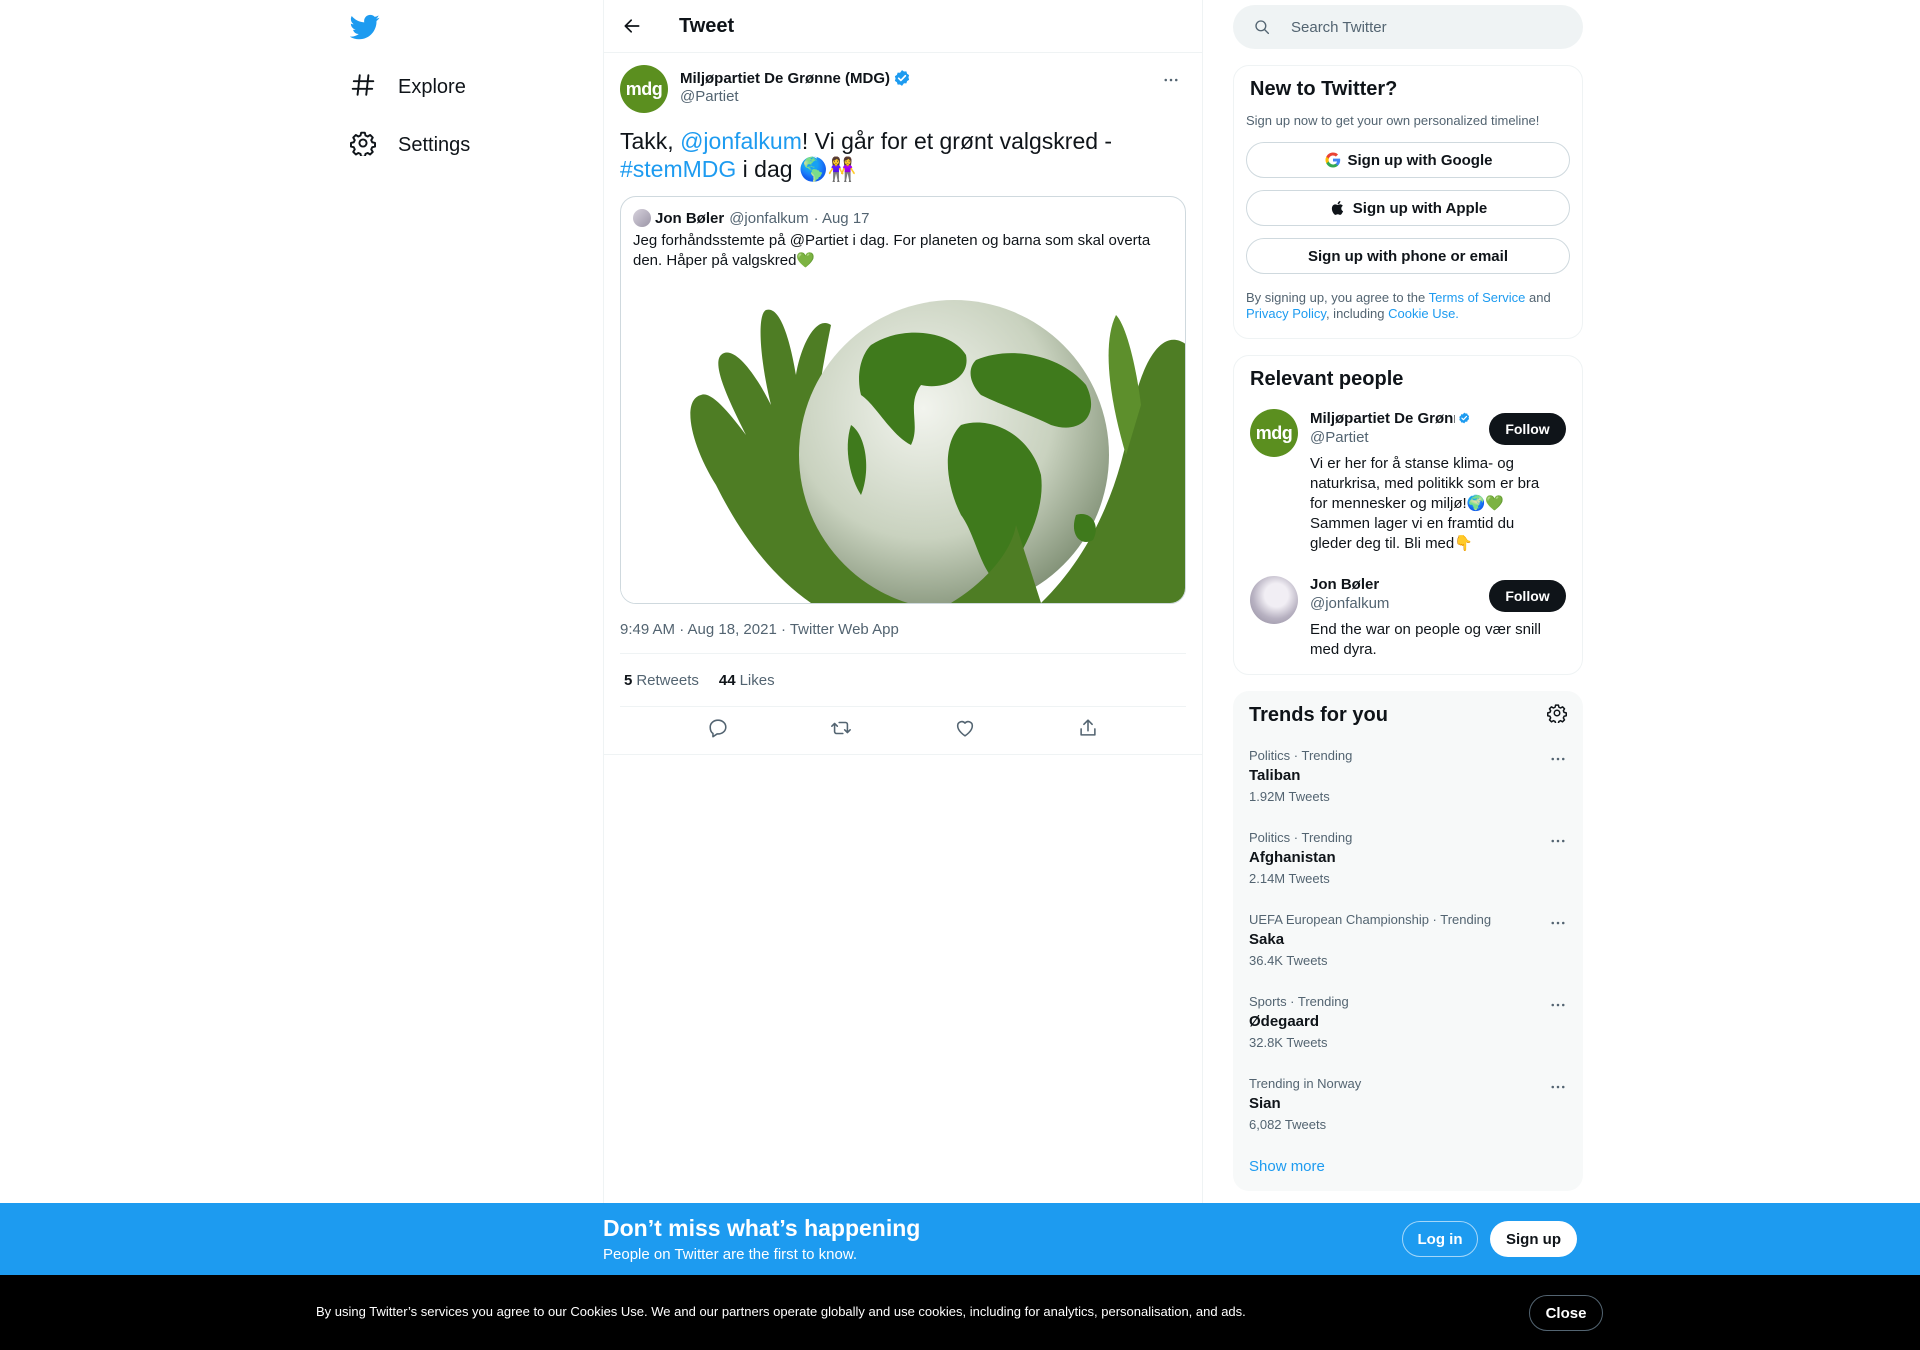 The height and width of the screenshot is (1350, 1920). Describe the element at coordinates (1533, 1239) in the screenshot. I see `signup-button: Sign up` at that location.